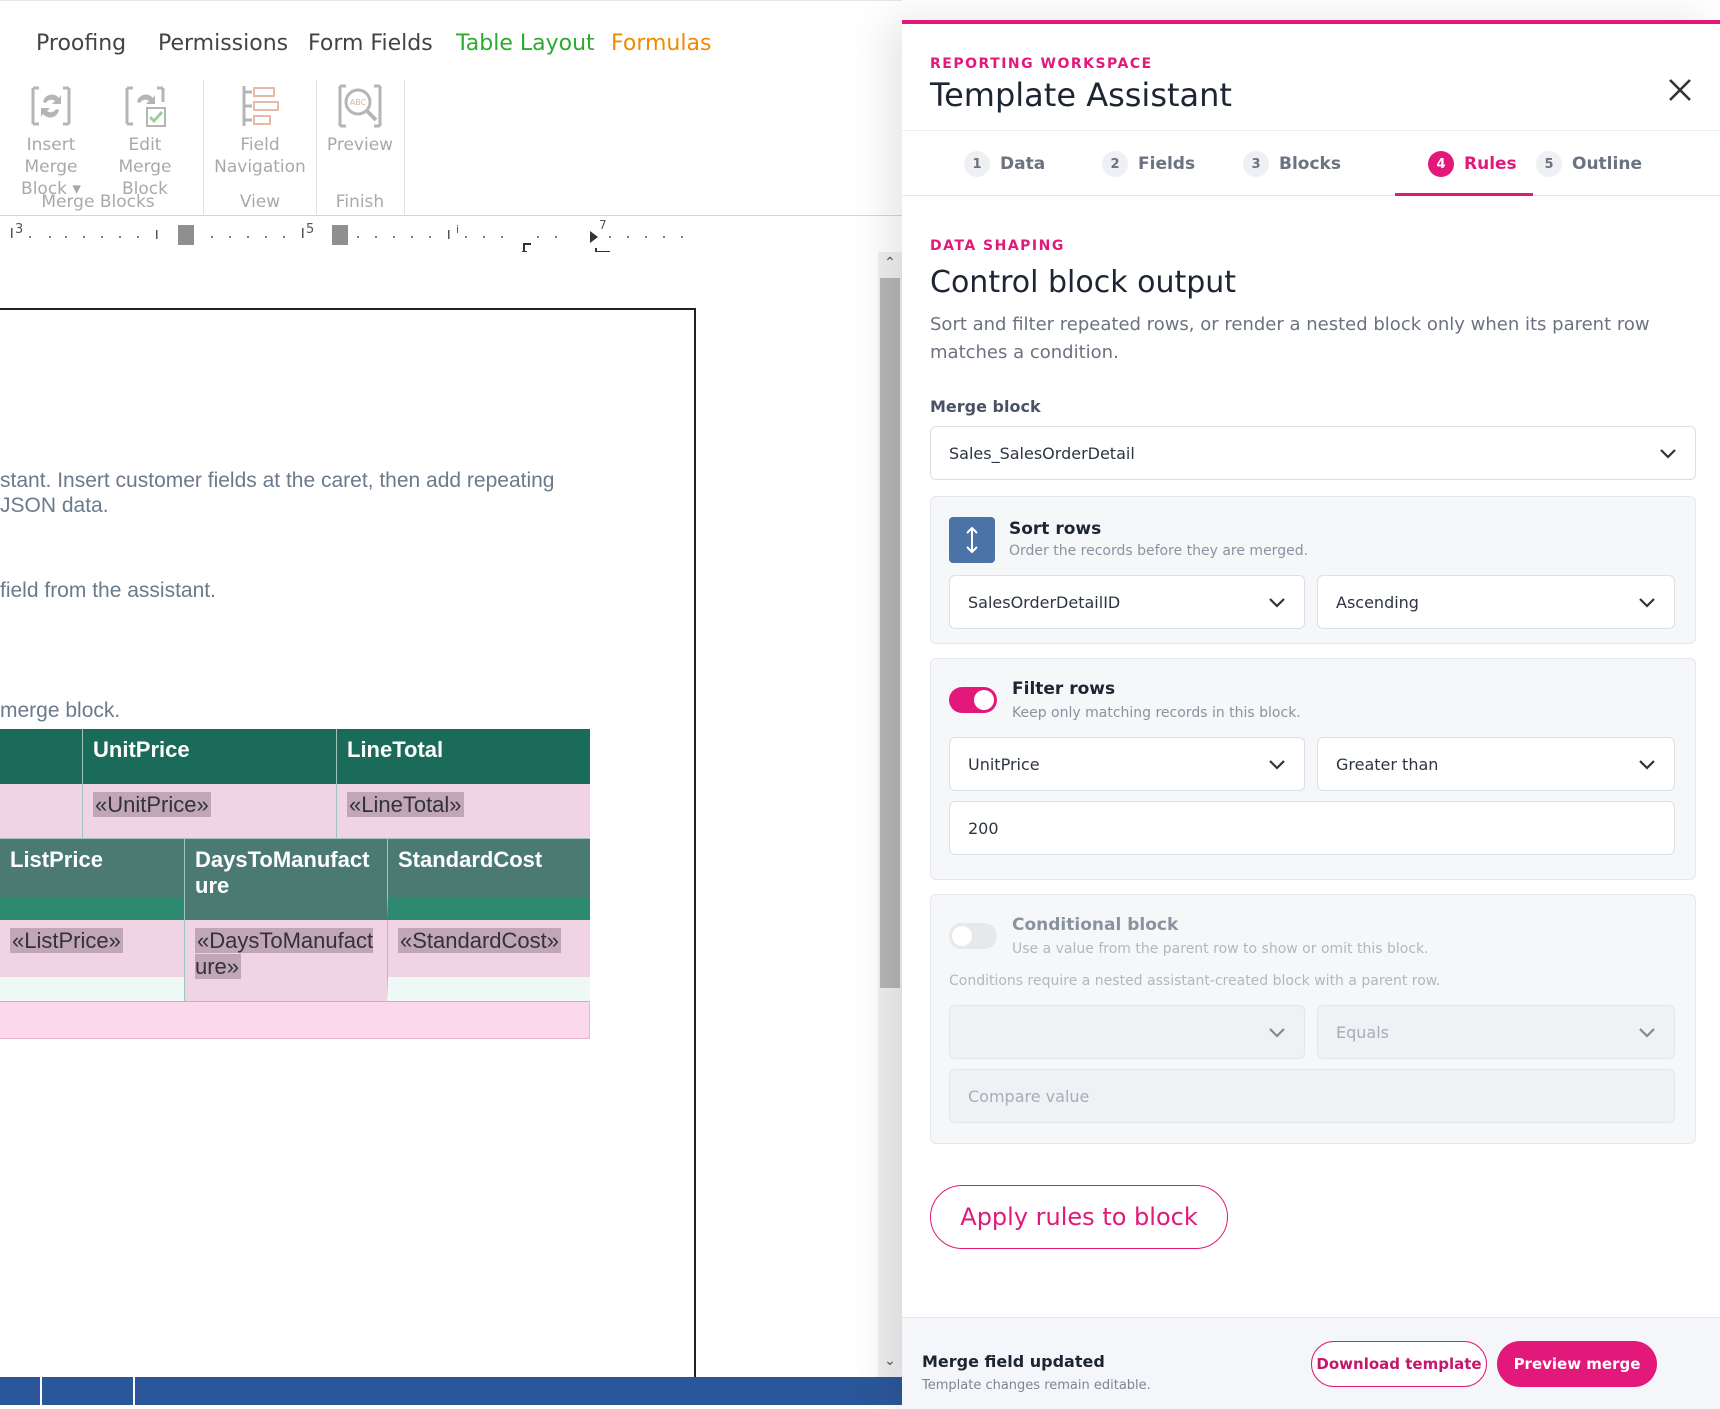 This screenshot has height=1409, width=1720. What do you see at coordinates (890, 633) in the screenshot?
I see `scrollbar-thumb` at bounding box center [890, 633].